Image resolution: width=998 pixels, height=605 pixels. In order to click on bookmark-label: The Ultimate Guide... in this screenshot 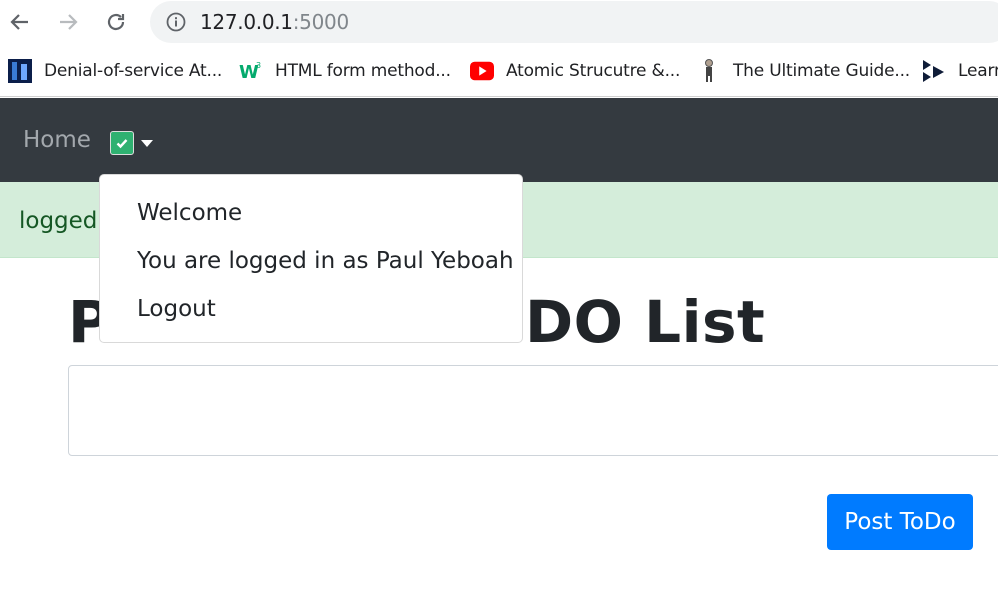, I will do `click(822, 71)`.